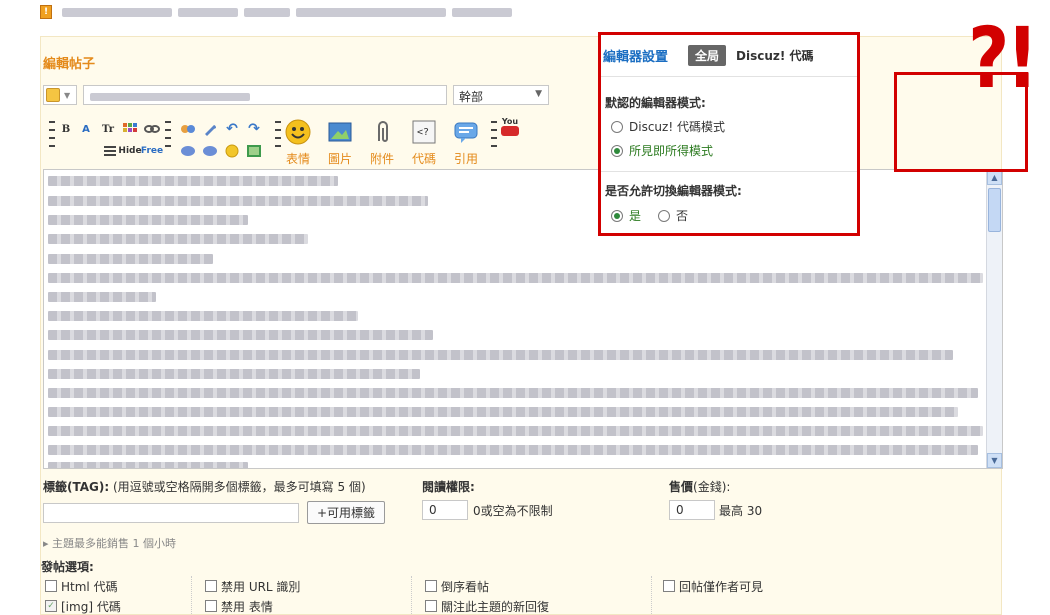 Image resolution: width=1050 pixels, height=615 pixels. Describe the element at coordinates (501, 95) in the screenshot. I see `category-select: 幹部 ▼` at that location.